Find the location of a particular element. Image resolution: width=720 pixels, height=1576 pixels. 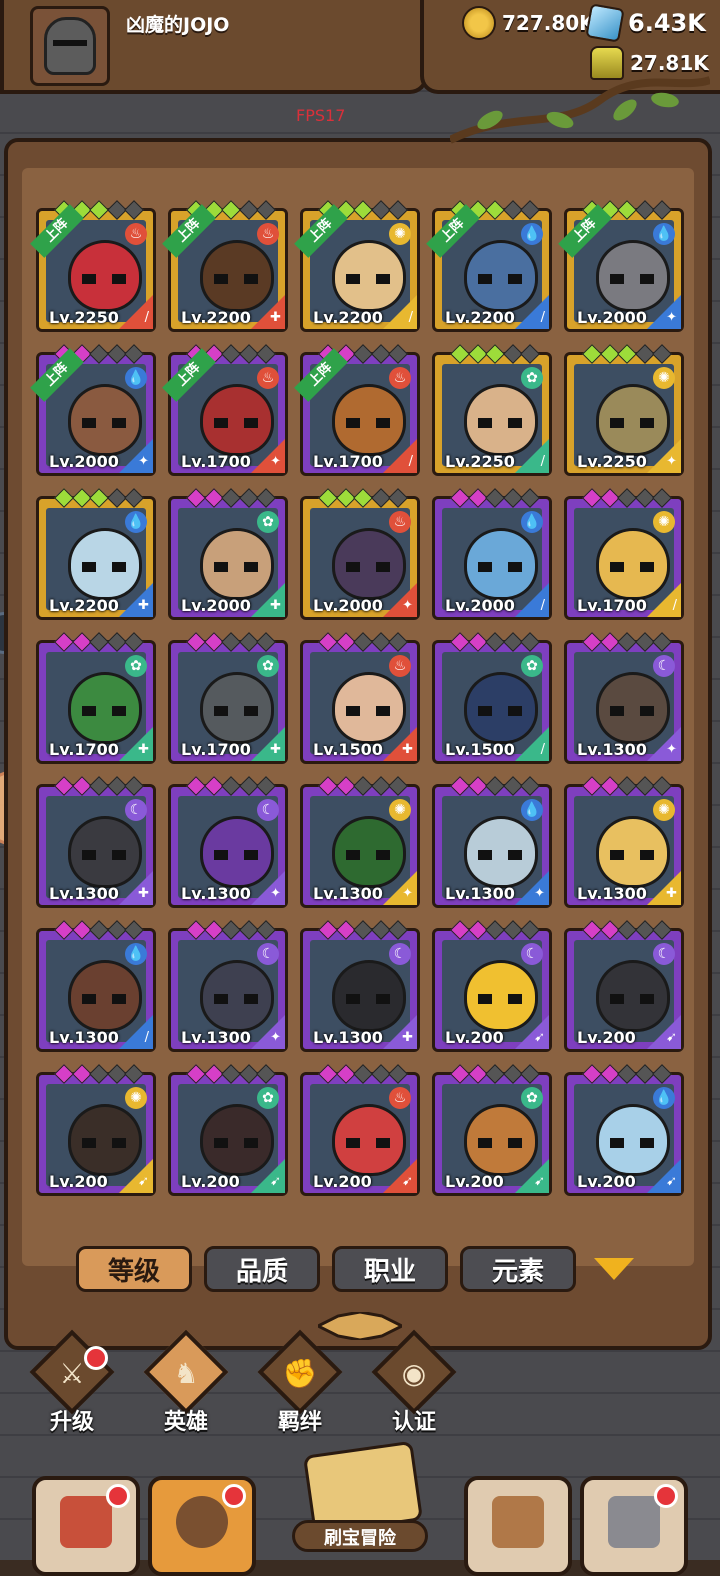

filter-level-button: 等级 is located at coordinates (134, 1269).